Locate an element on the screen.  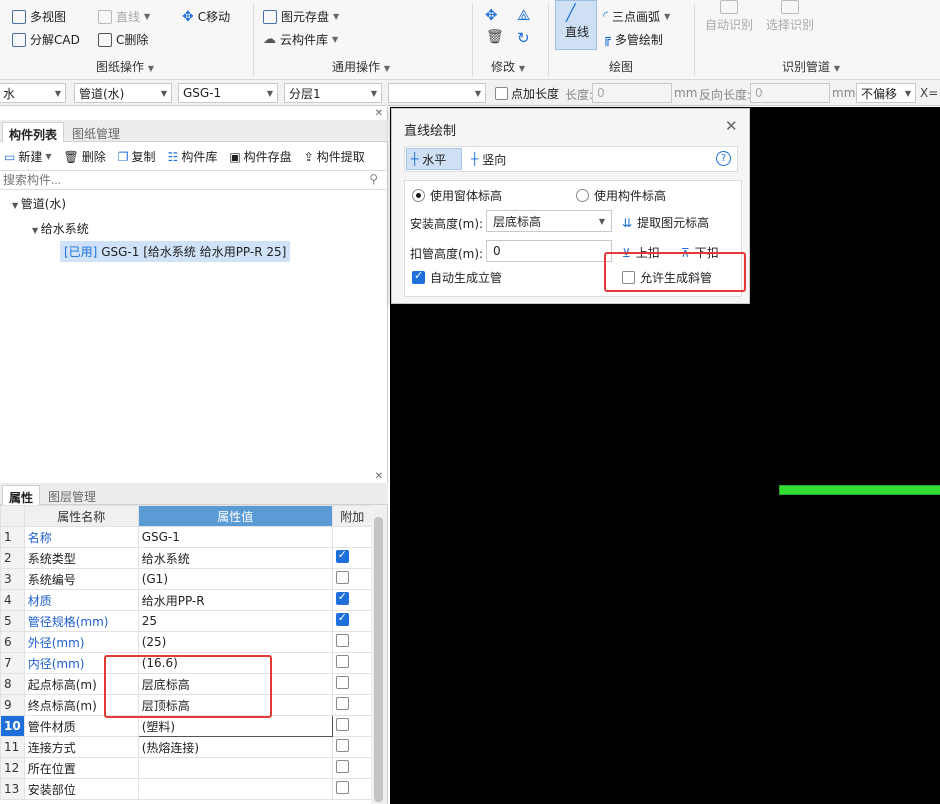
property-value: 25 is located at coordinates (235, 621).